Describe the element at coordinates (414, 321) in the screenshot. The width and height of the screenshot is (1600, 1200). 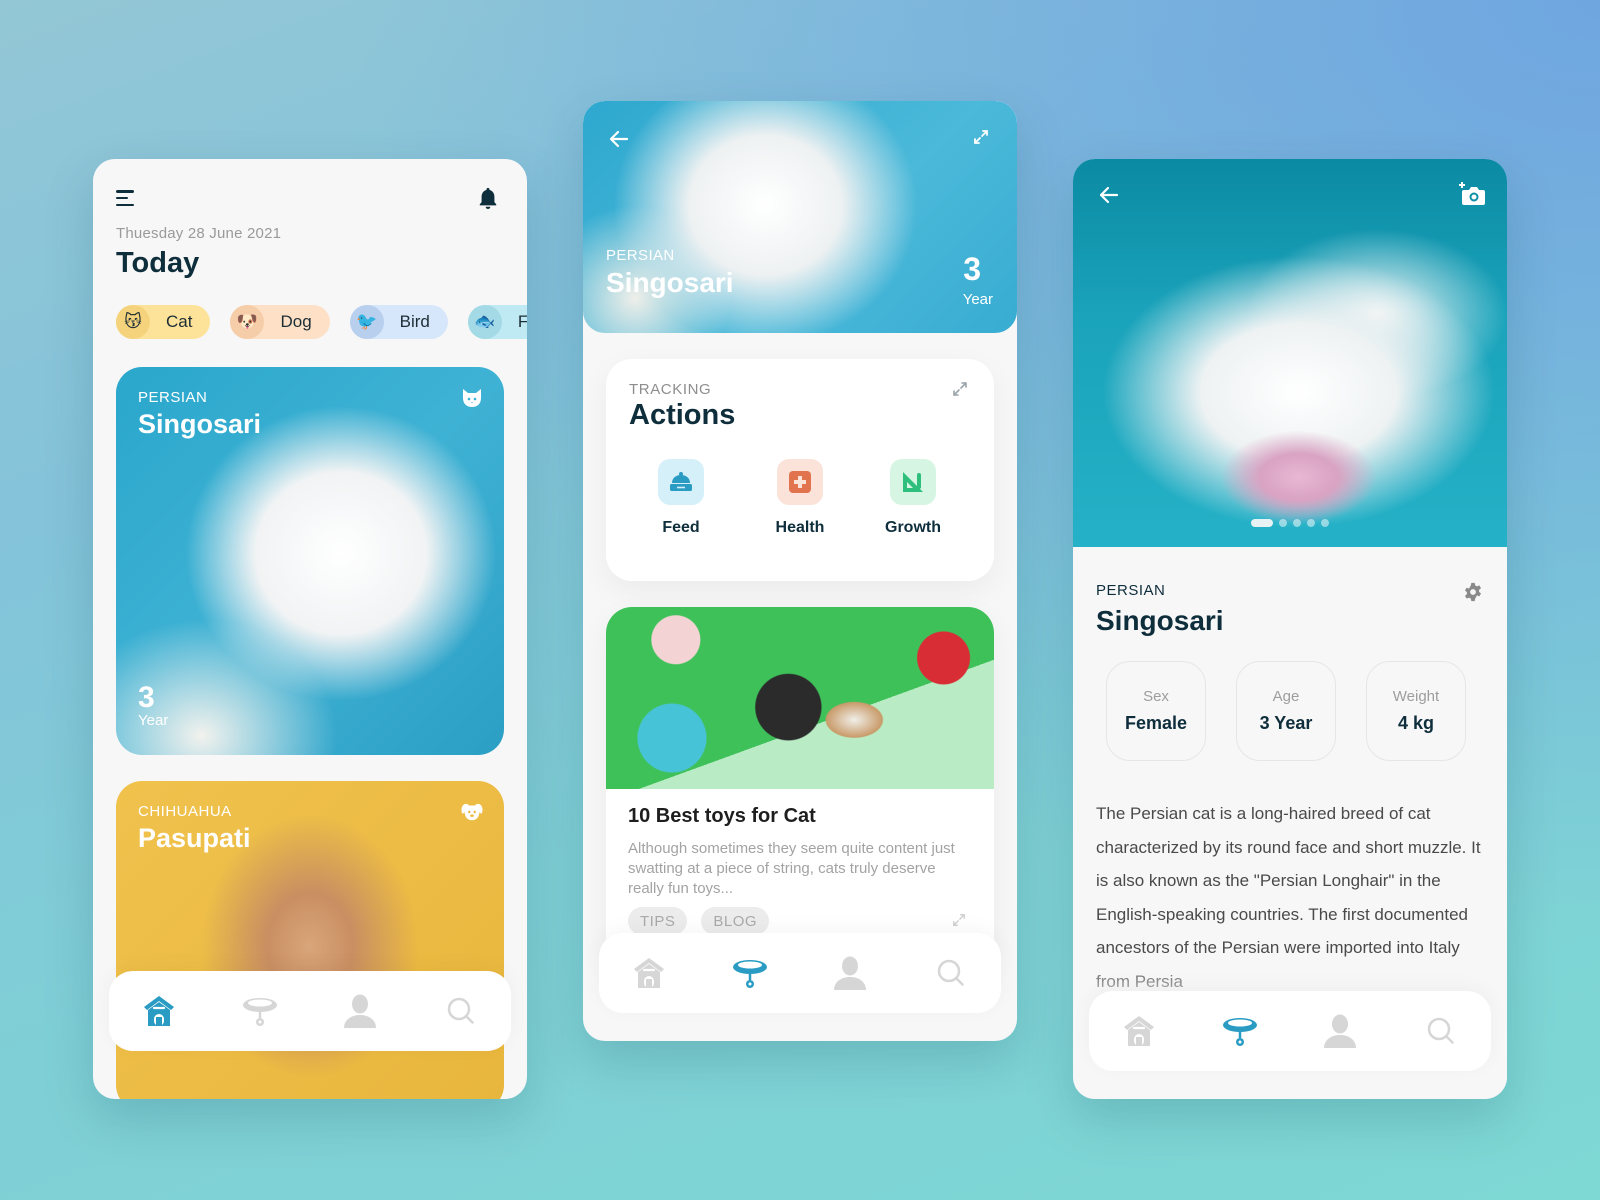
I see `chip-label: Bird` at that location.